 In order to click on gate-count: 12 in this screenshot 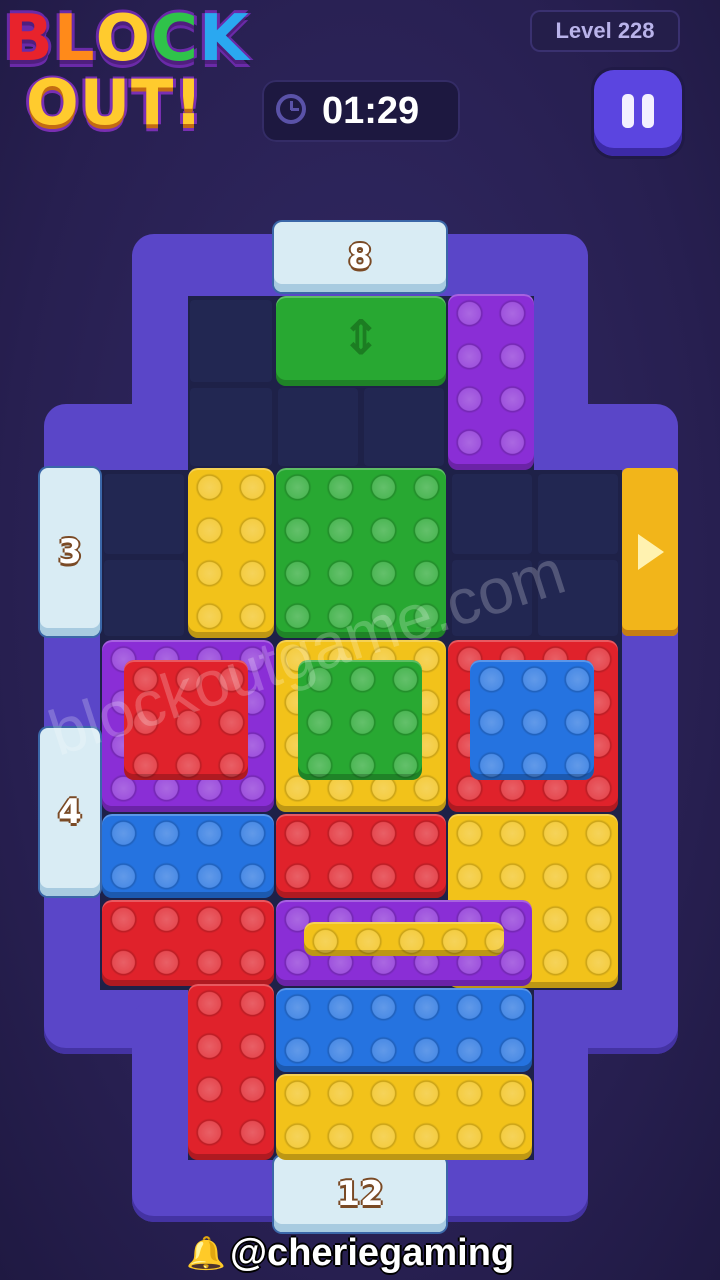, I will do `click(360, 1194)`.